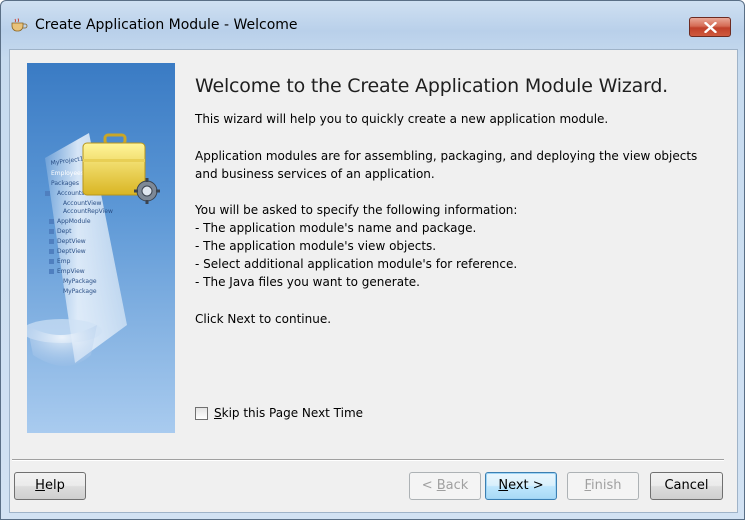 The height and width of the screenshot is (520, 745). I want to click on skip-page-label: Skip this Page Next Time, so click(288, 413).